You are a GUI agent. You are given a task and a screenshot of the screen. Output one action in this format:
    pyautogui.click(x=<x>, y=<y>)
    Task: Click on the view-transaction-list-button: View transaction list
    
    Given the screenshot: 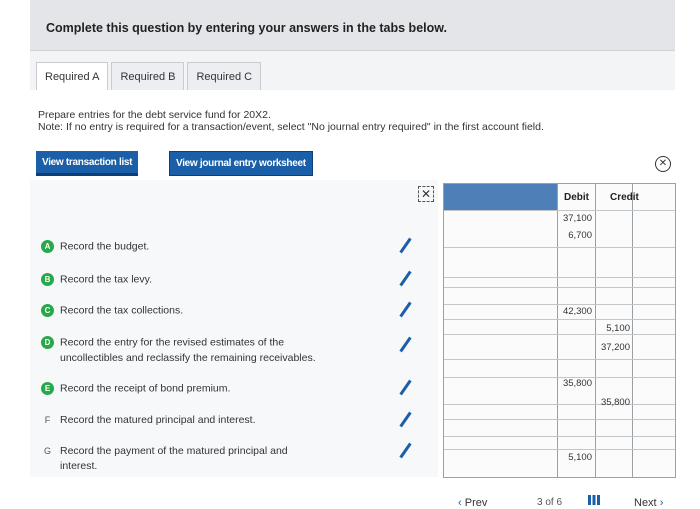 What is the action you would take?
    pyautogui.click(x=87, y=163)
    